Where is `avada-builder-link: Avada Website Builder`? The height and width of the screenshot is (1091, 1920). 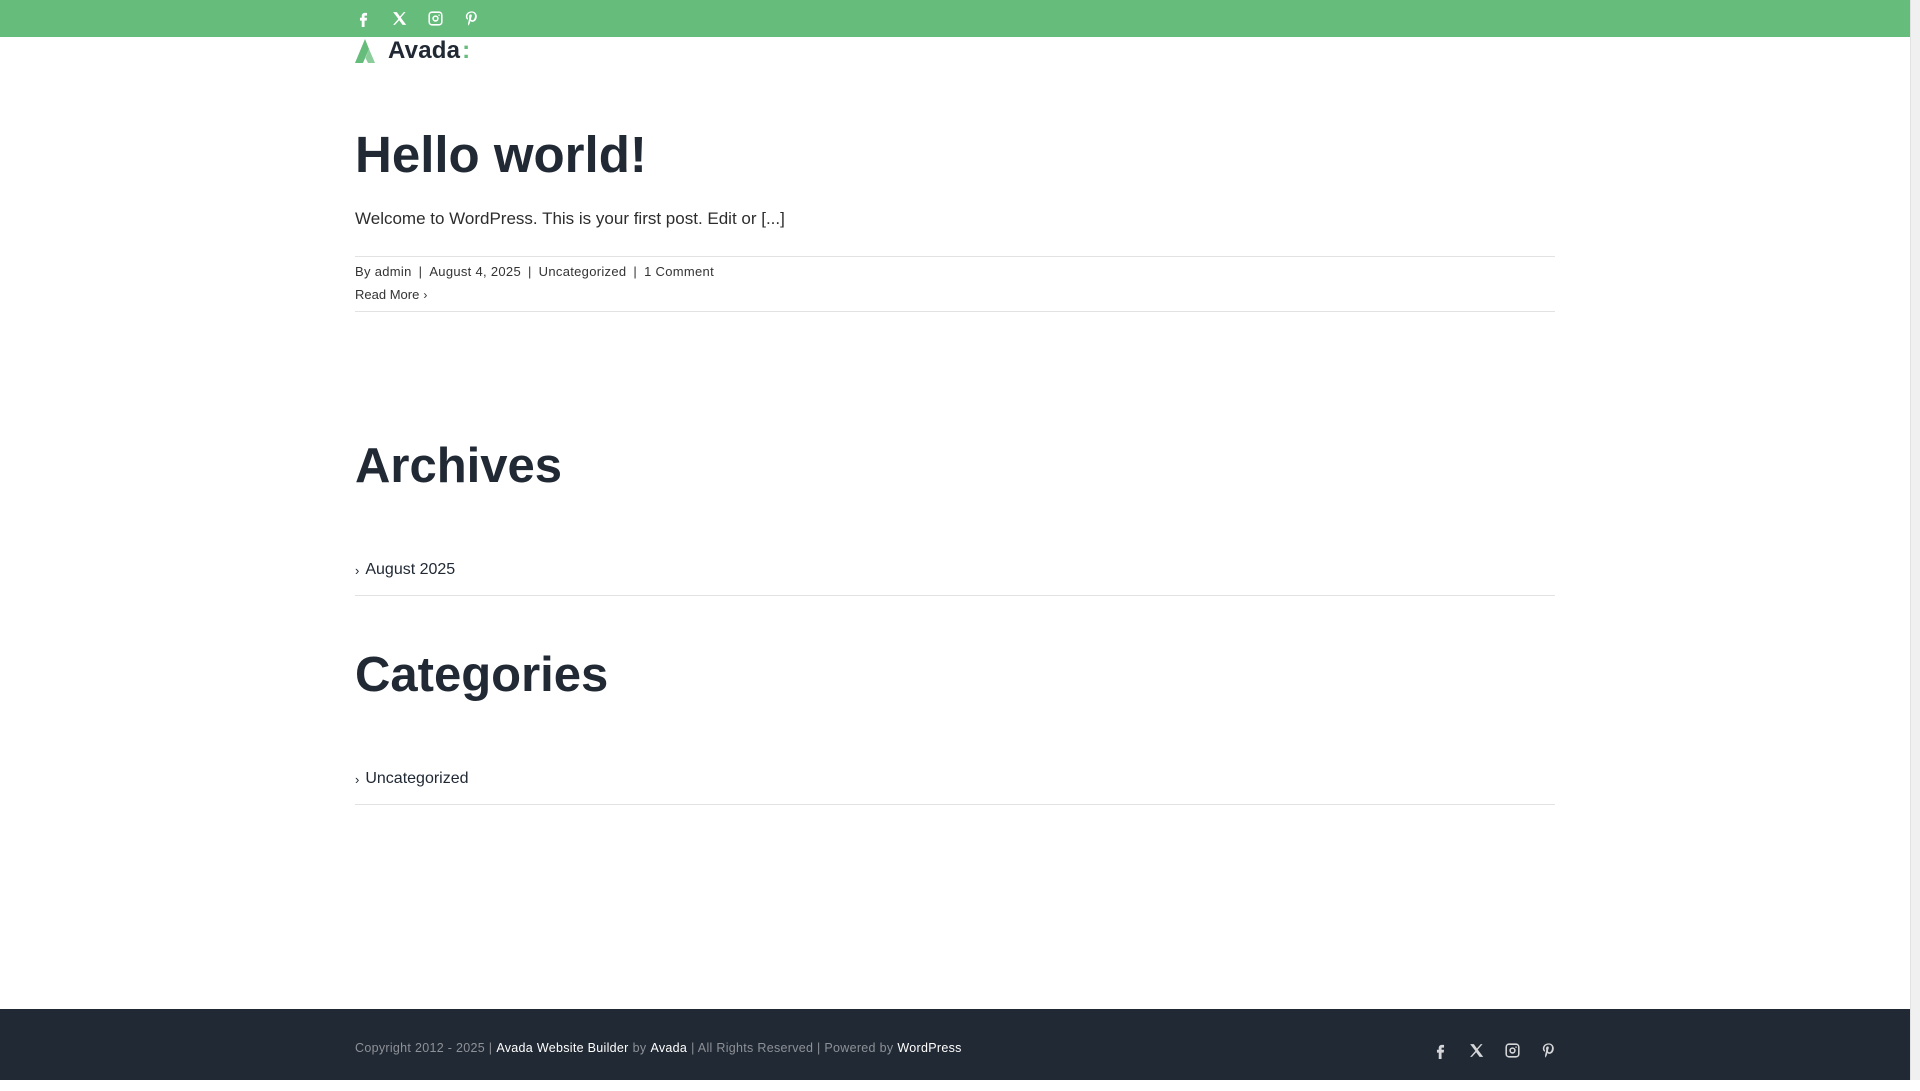
avada-builder-link: Avada Website Builder is located at coordinates (562, 1048).